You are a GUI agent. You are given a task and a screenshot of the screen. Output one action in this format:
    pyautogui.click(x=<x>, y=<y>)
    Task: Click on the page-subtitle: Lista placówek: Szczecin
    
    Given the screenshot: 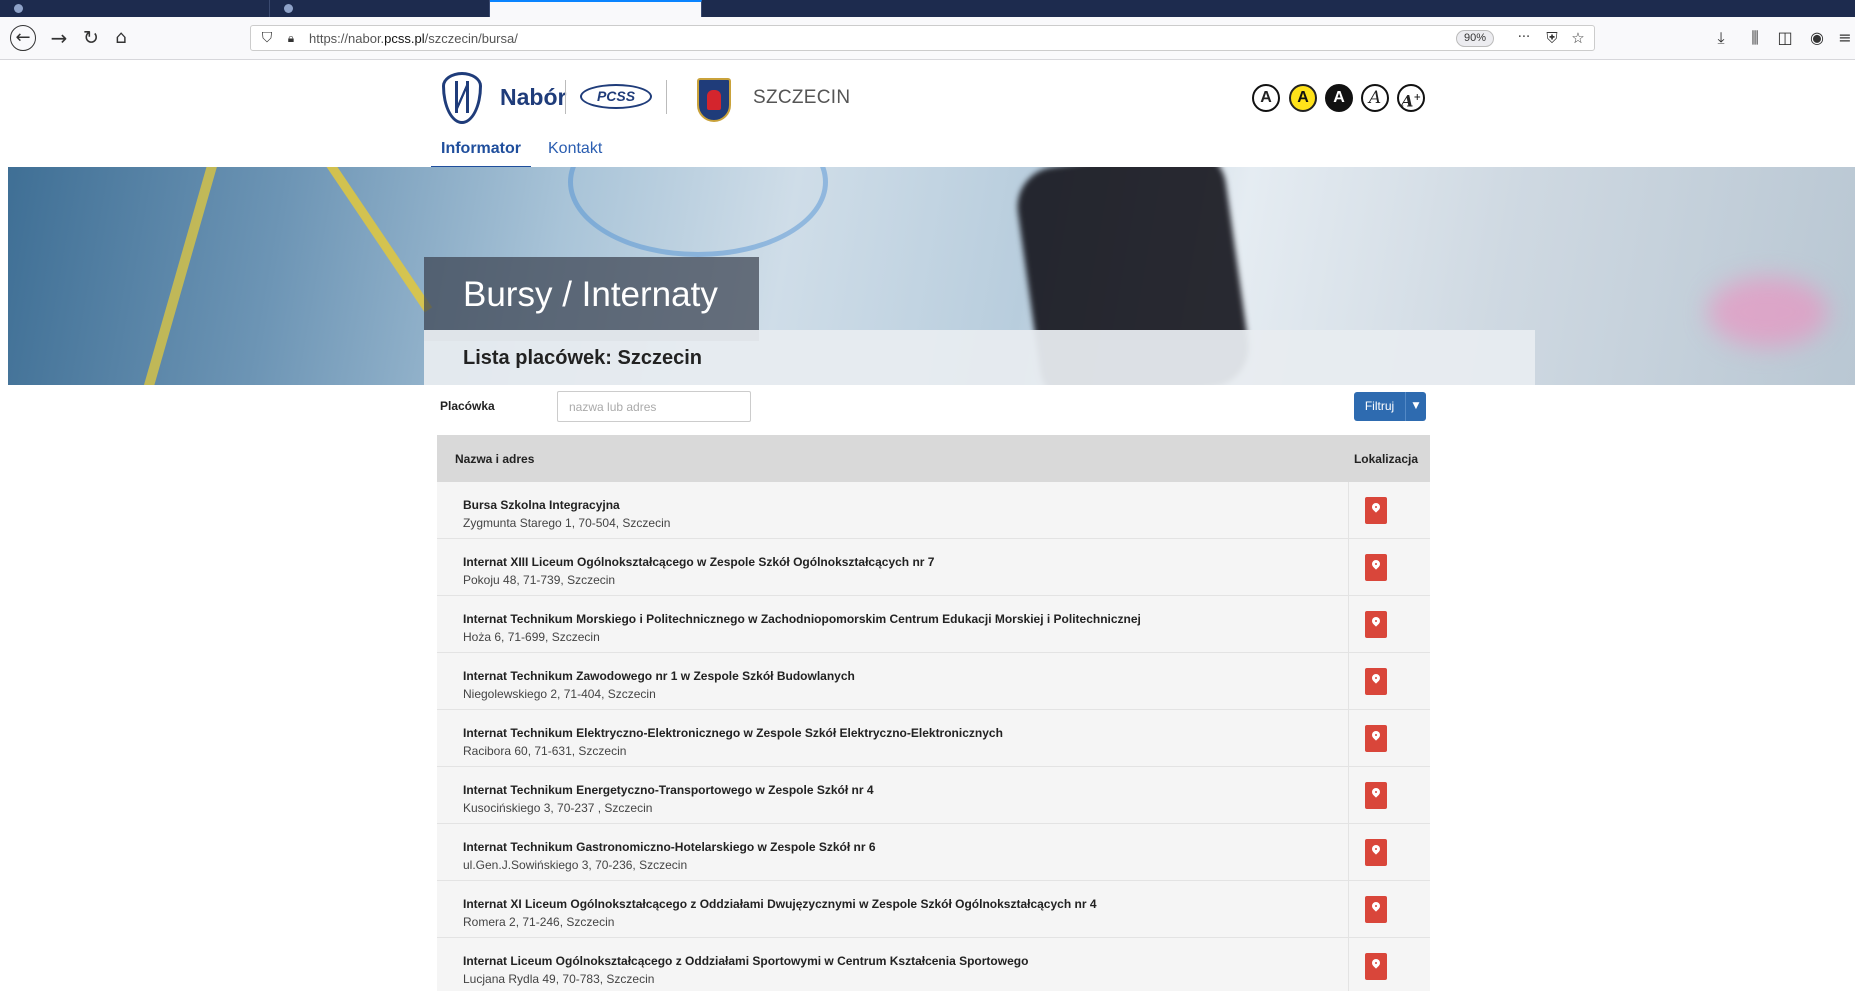 What is the action you would take?
    pyautogui.click(x=979, y=357)
    